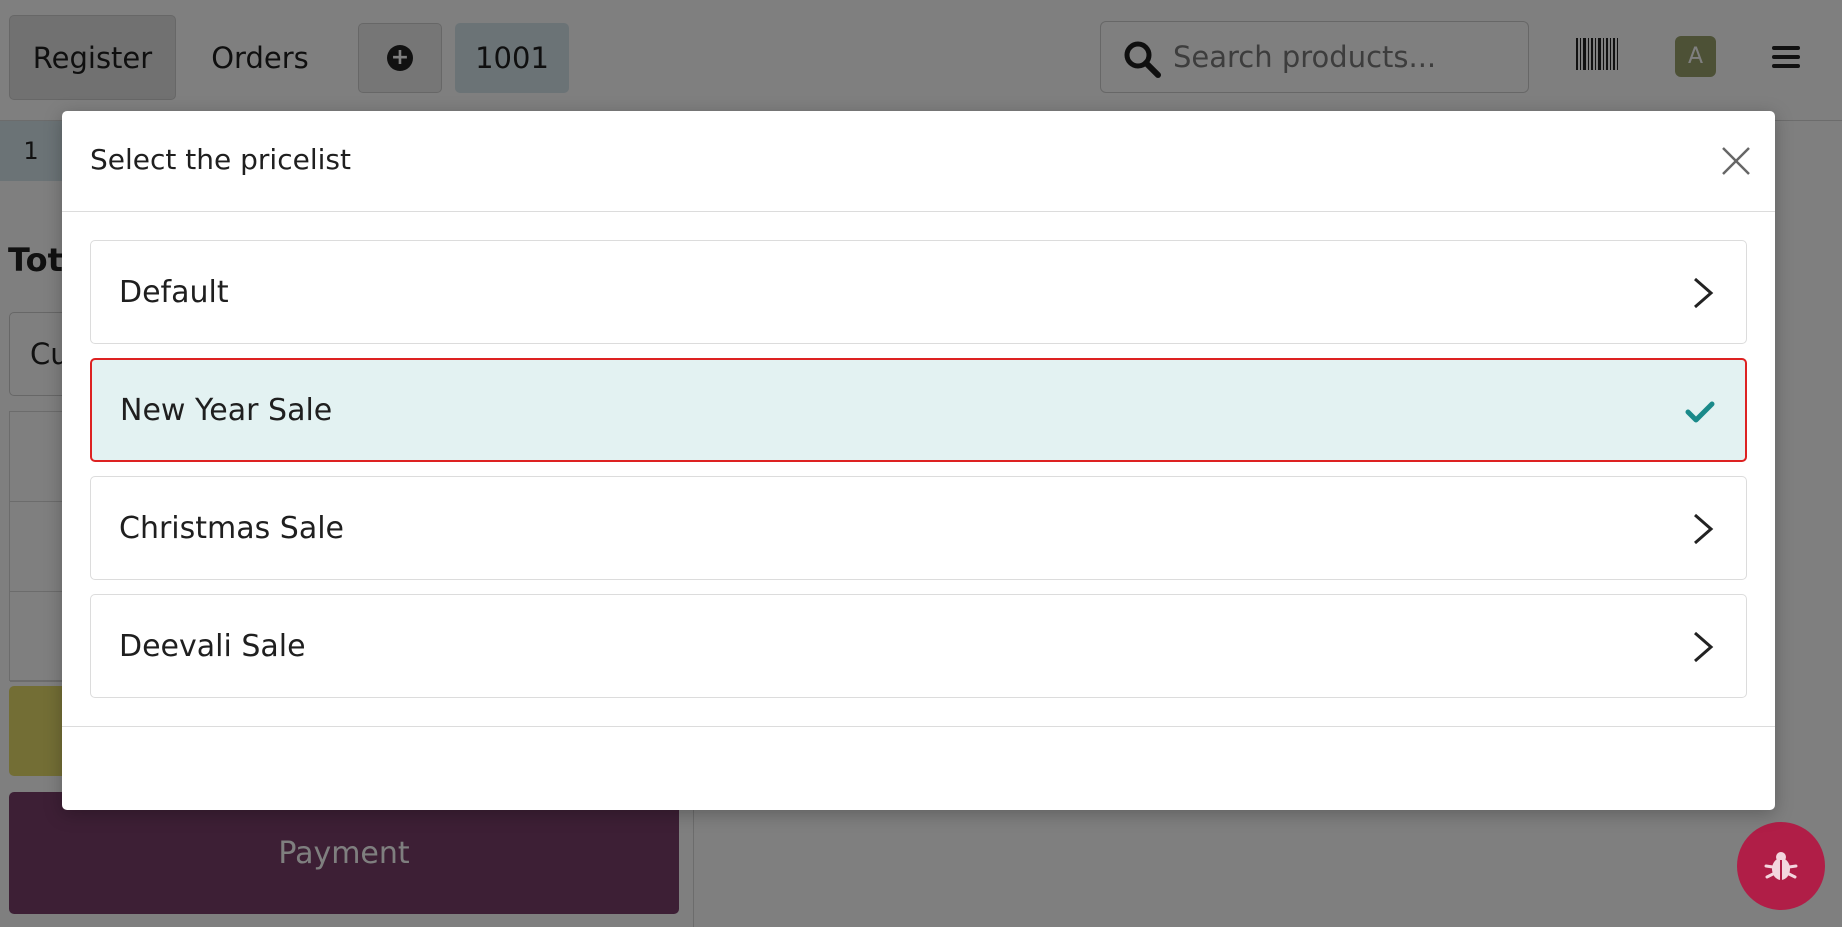  Describe the element at coordinates (918, 292) in the screenshot. I see `pricelist-item-default: Default` at that location.